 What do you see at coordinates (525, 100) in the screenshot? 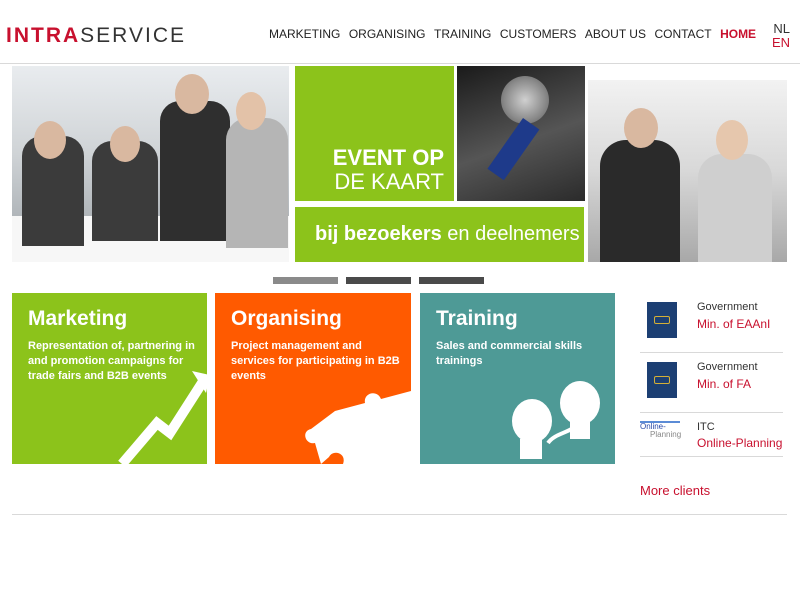
I see `microphone-icon` at bounding box center [525, 100].